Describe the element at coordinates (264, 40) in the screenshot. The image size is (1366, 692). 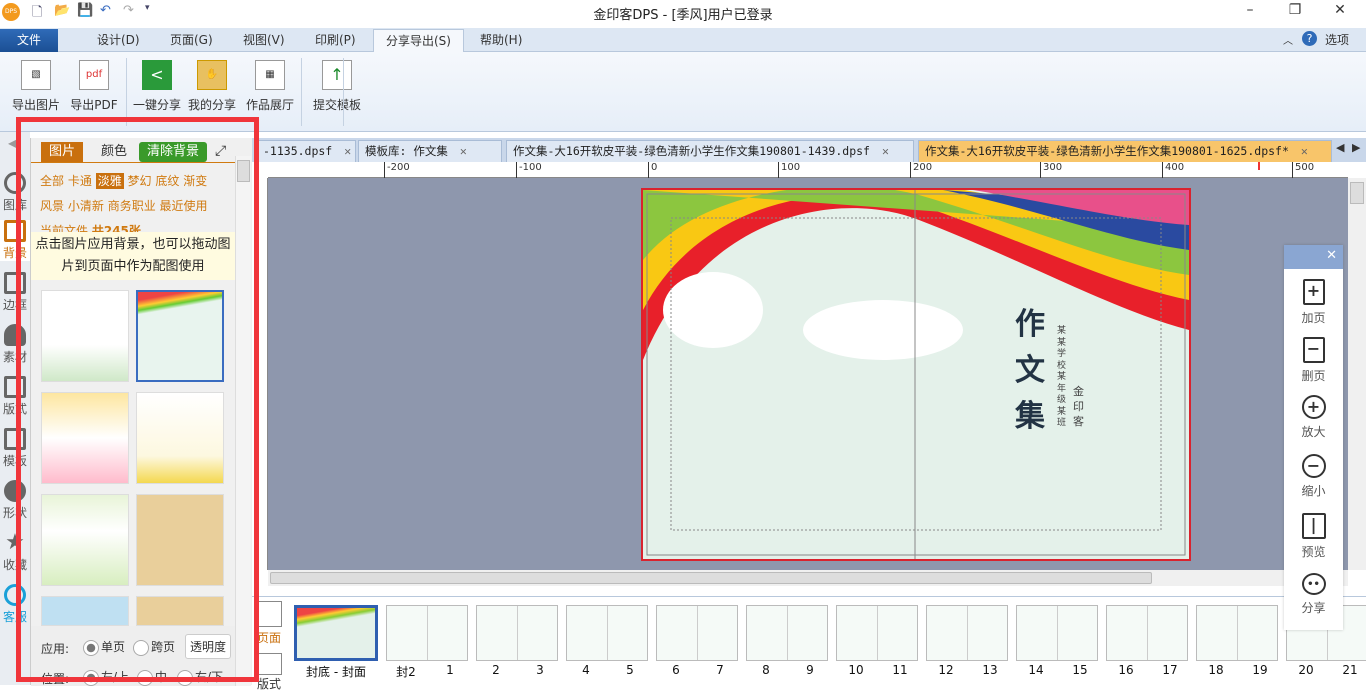
I see `tab-view: 视图(V)` at that location.